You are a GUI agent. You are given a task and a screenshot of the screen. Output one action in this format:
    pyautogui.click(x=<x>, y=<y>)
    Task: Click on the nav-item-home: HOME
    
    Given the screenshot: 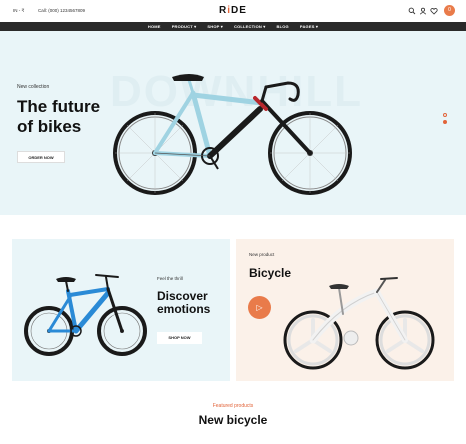 What is the action you would take?
    pyautogui.click(x=154, y=26)
    